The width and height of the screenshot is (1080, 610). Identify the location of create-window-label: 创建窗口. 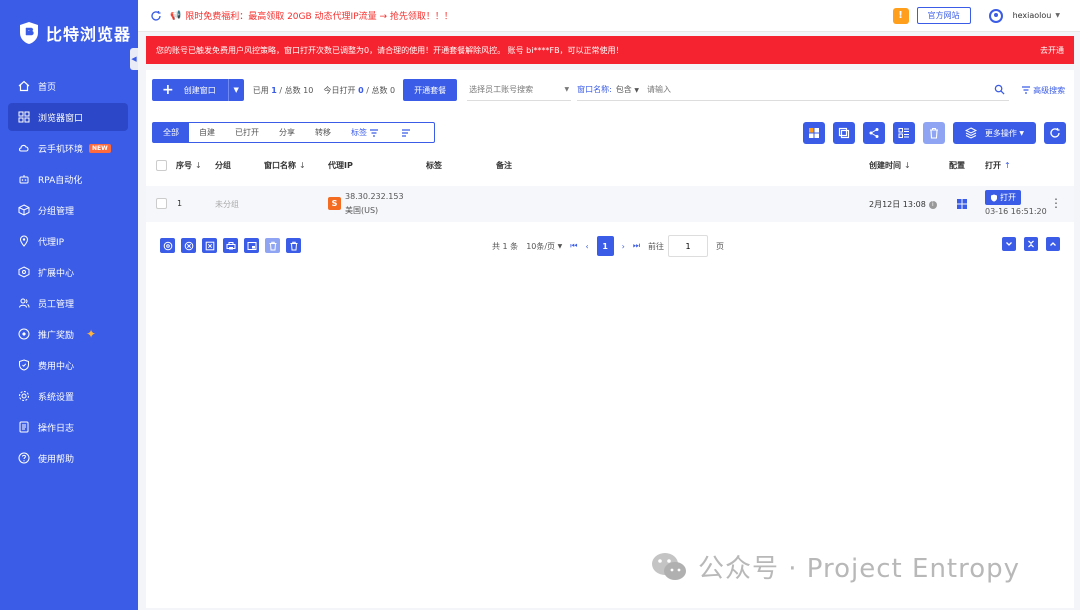
(199, 90).